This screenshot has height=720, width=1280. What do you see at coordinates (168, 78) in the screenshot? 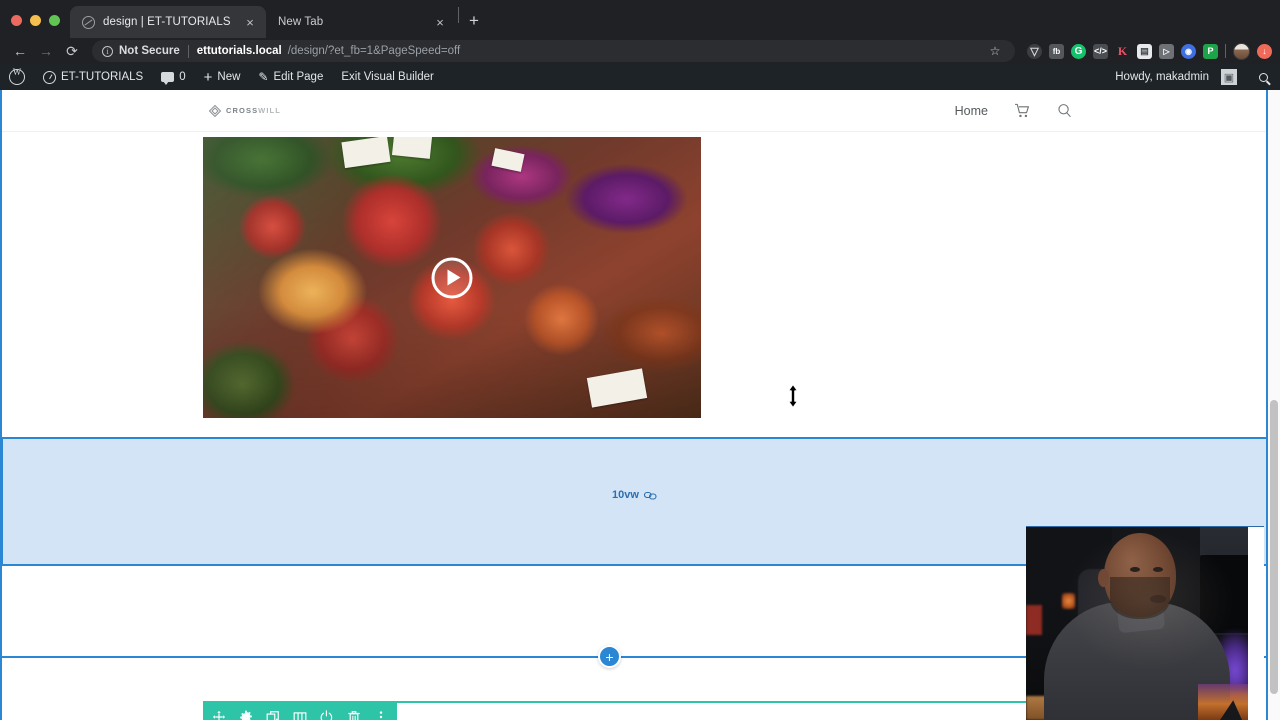
I see `comment-bubble-icon` at bounding box center [168, 78].